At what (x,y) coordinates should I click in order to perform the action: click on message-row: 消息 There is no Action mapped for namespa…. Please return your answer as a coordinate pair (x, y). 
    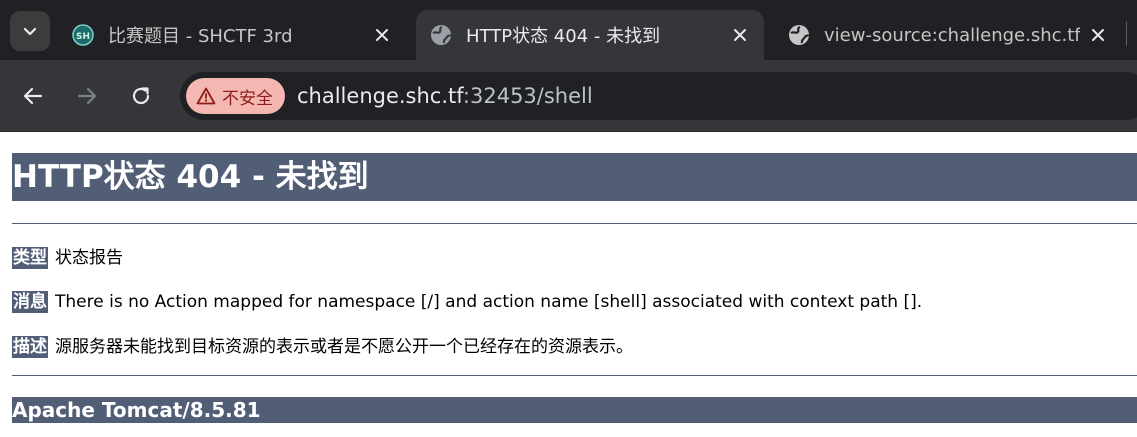
    Looking at the image, I should click on (467, 302).